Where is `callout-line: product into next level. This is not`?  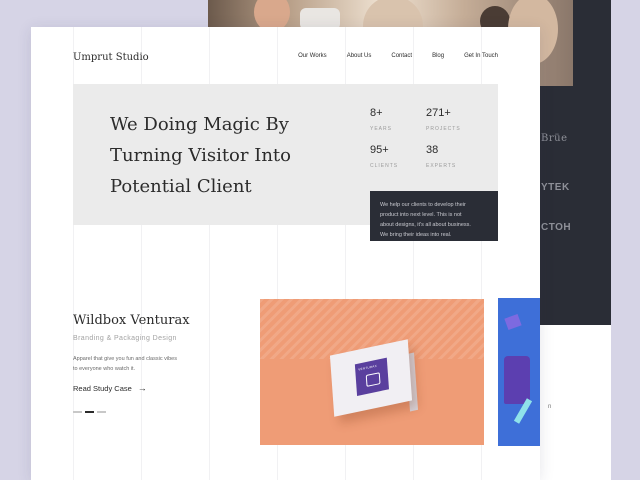
callout-line: product into next level. This is not is located at coordinates (421, 215).